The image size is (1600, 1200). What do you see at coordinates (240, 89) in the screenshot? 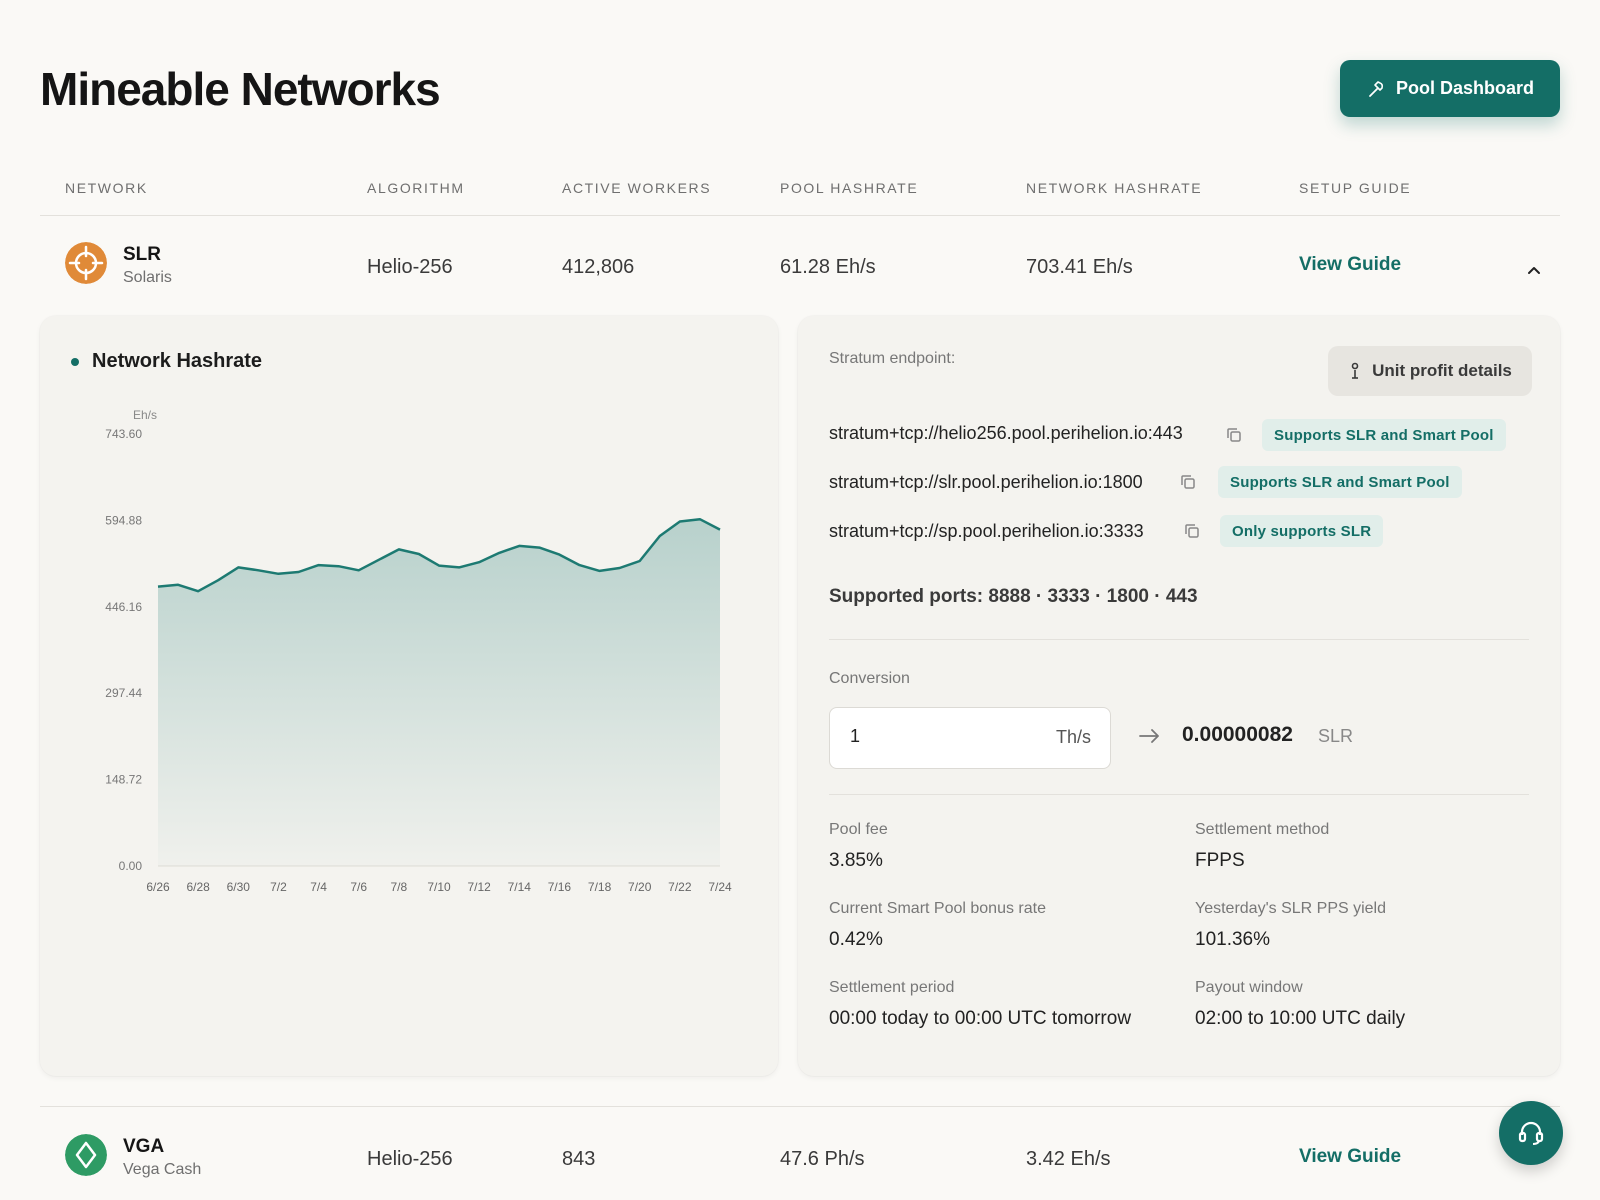
I see `page-title: Mineable Networks` at bounding box center [240, 89].